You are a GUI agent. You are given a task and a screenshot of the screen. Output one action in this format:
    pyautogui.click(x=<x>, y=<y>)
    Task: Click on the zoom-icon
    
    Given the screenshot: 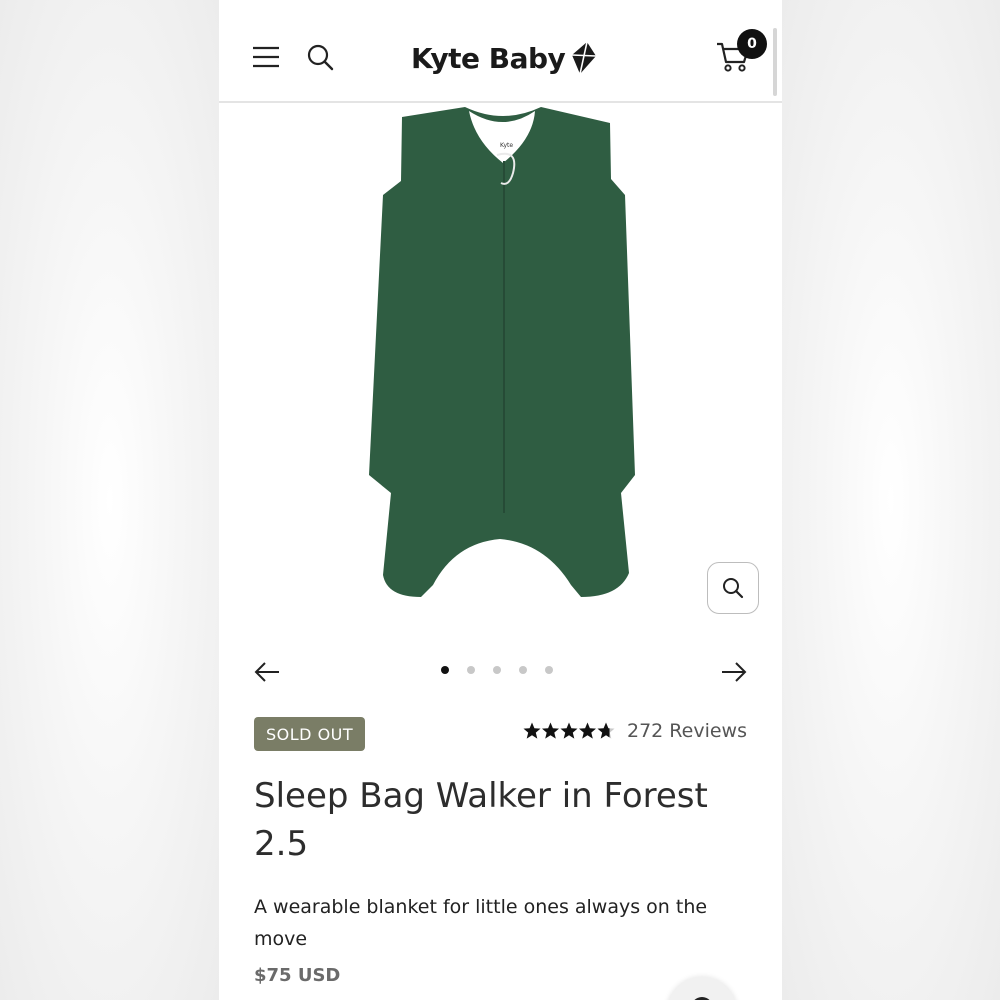 What is the action you would take?
    pyautogui.click(x=733, y=588)
    